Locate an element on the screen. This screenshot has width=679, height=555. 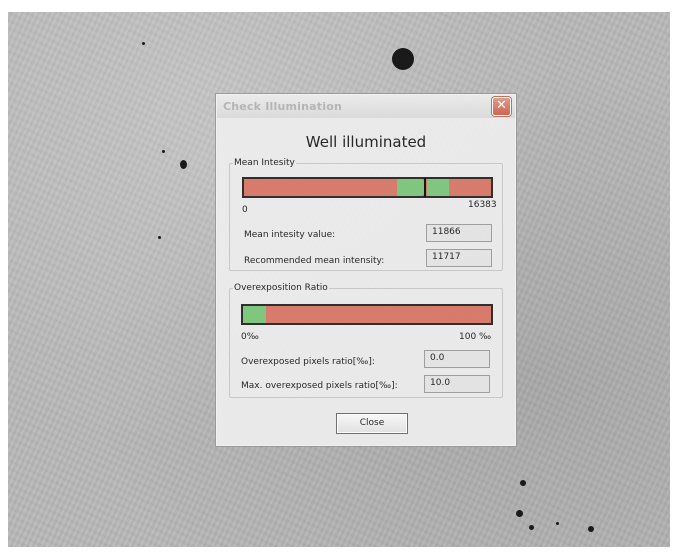
dialog-titlebar: Check Illumination ✕ is located at coordinates (366, 106).